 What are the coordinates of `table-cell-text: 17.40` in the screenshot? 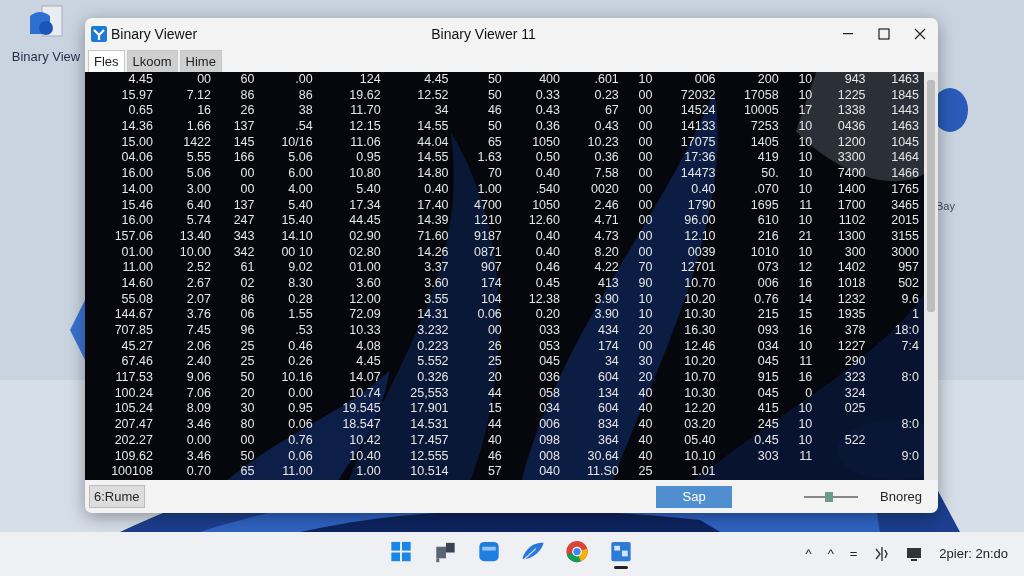 It's located at (433, 205).